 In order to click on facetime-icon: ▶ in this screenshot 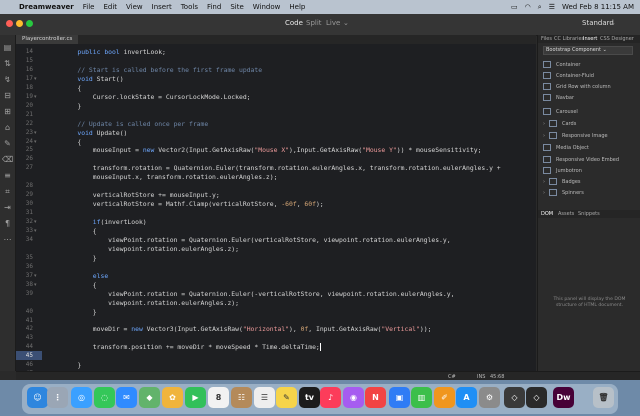, I will do `click(195, 397)`.